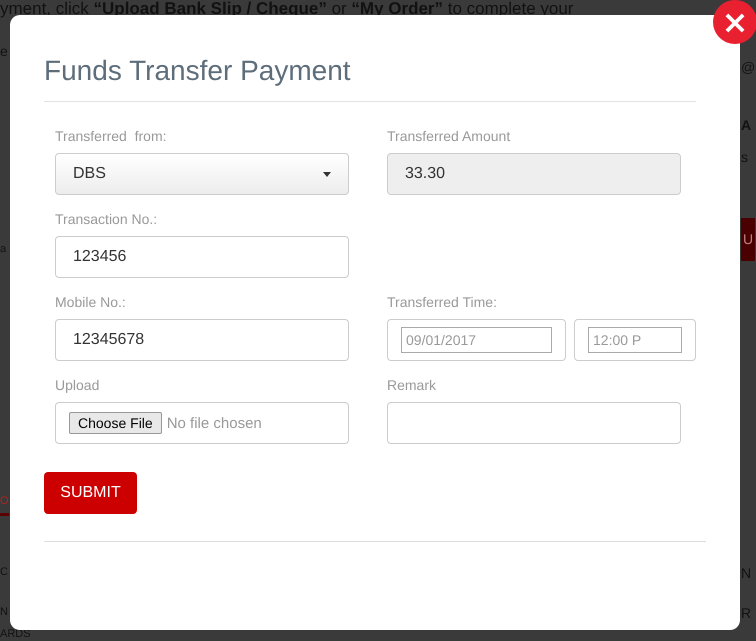 The height and width of the screenshot is (641, 756). Describe the element at coordinates (411, 385) in the screenshot. I see `field-label: Remark` at that location.